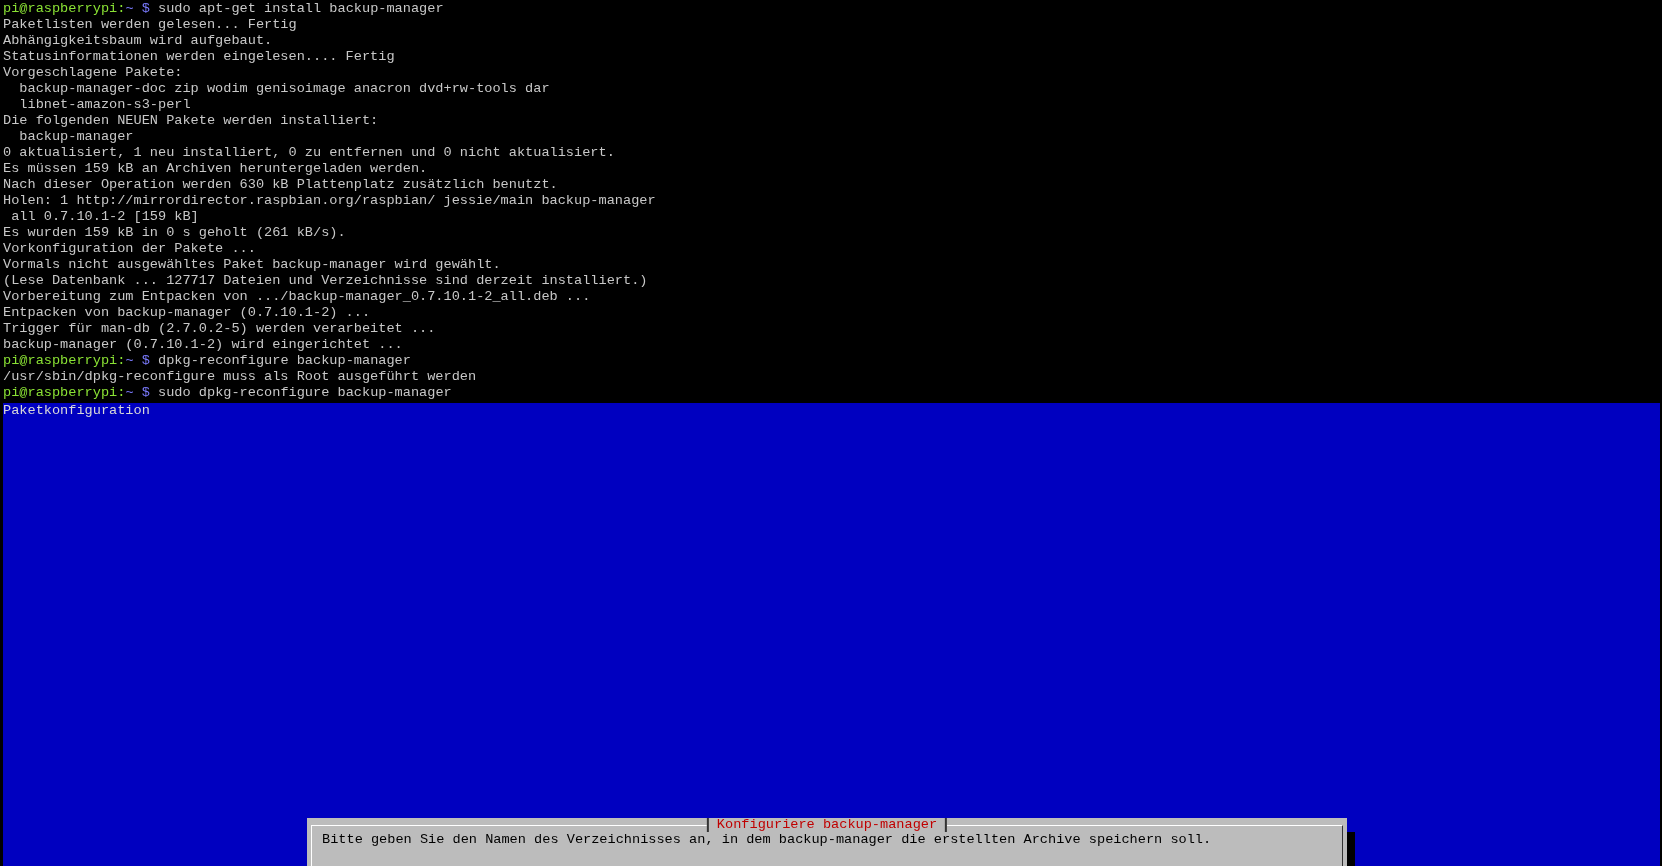 The height and width of the screenshot is (866, 1662). Describe the element at coordinates (199, 56) in the screenshot. I see `output-line: Statusinformationen werden eingelesen.... Fertig` at that location.